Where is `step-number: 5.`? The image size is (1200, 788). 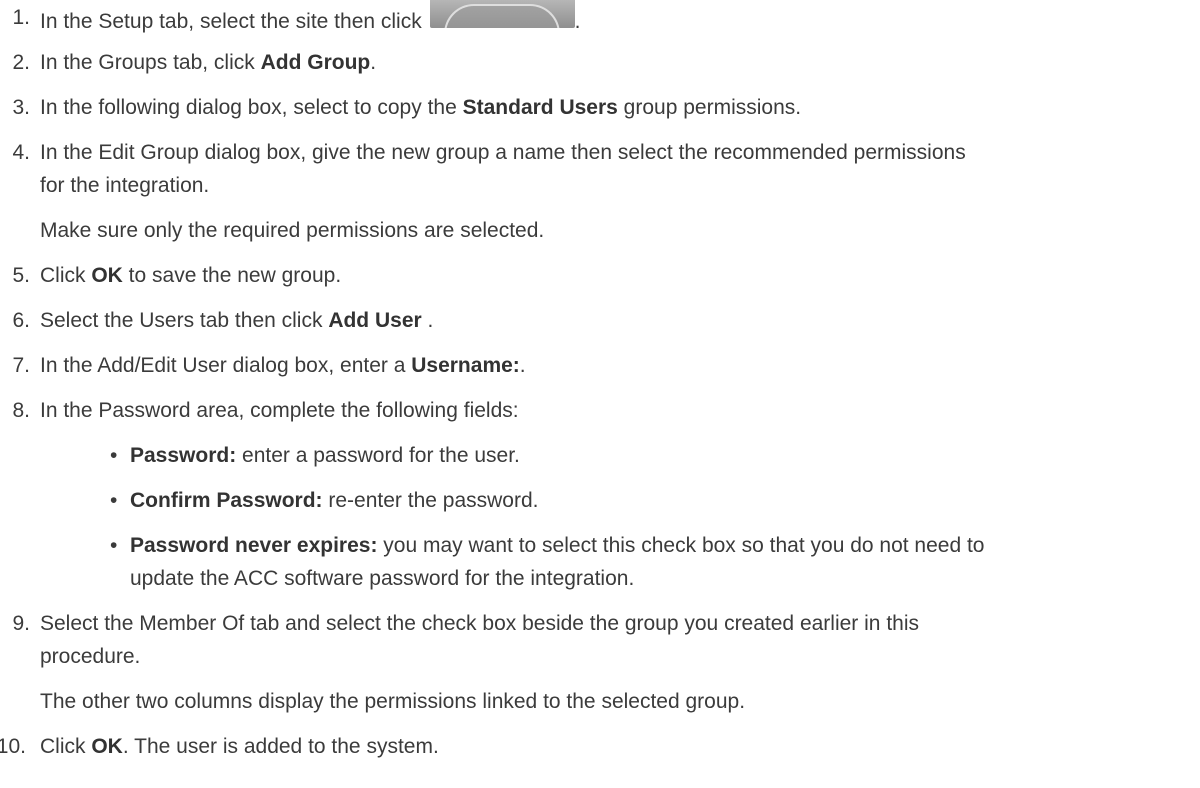
step-number: 5. is located at coordinates (21, 275).